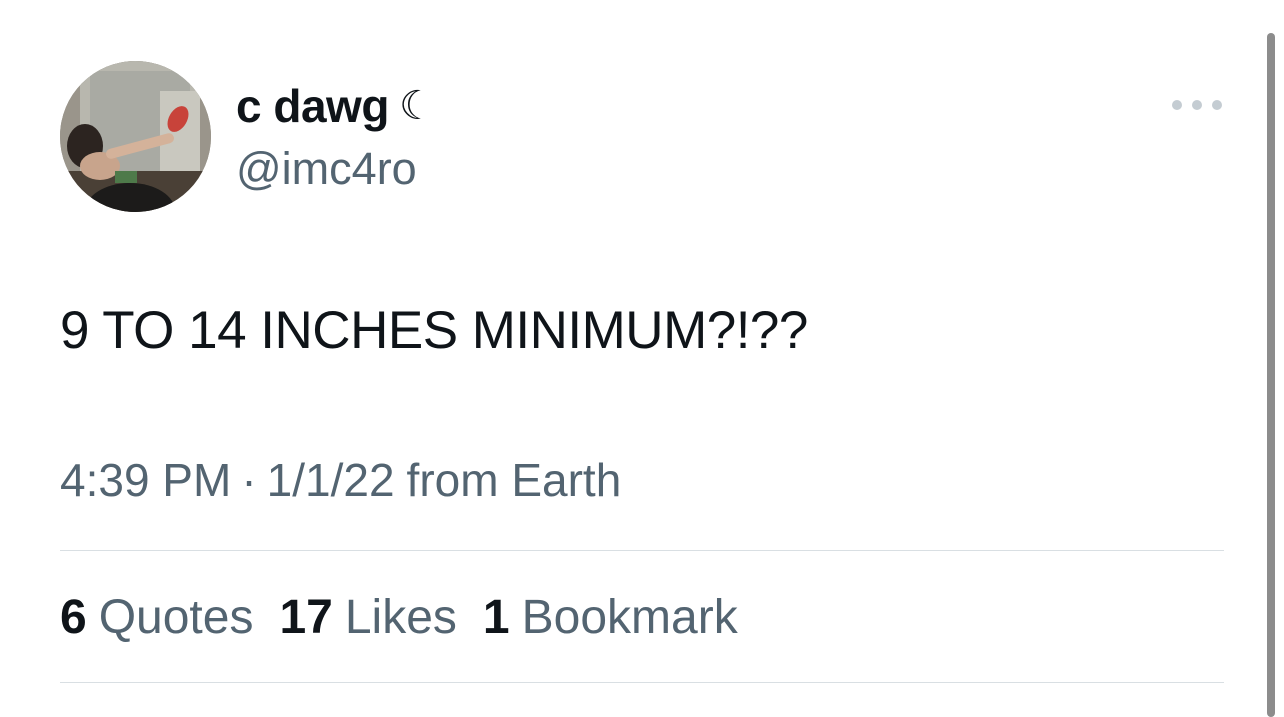 The image size is (1284, 717). I want to click on tweet-text: 9 TO 14 INCHES MINIMUM?!??, so click(434, 330).